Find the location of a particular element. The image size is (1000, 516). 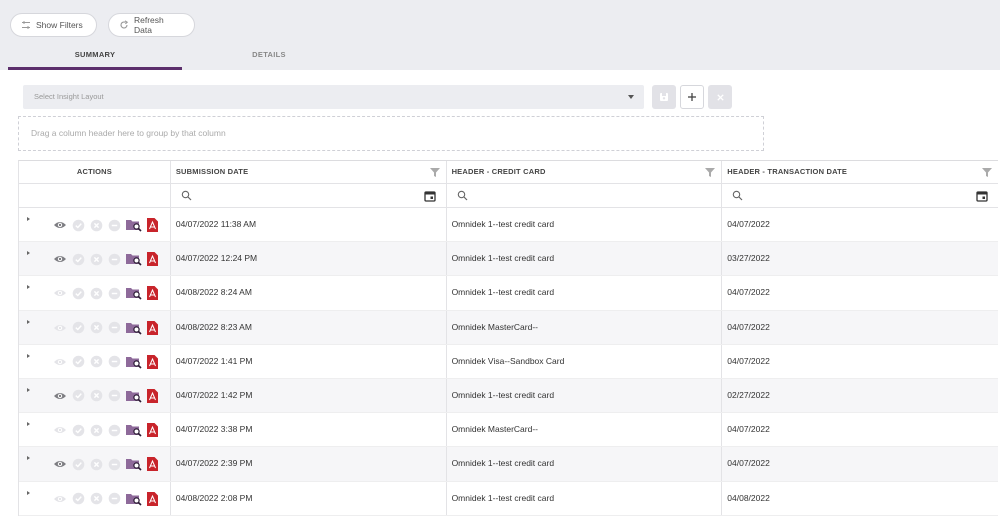

refresh-data-button: Refresh Data is located at coordinates (151, 25).